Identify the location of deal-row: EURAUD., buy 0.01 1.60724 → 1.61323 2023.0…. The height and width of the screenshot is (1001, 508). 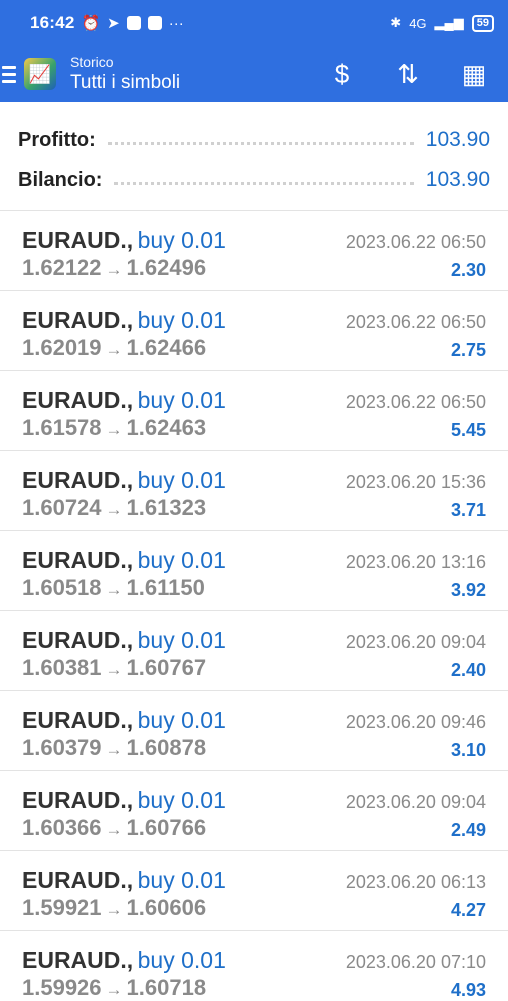
(254, 491).